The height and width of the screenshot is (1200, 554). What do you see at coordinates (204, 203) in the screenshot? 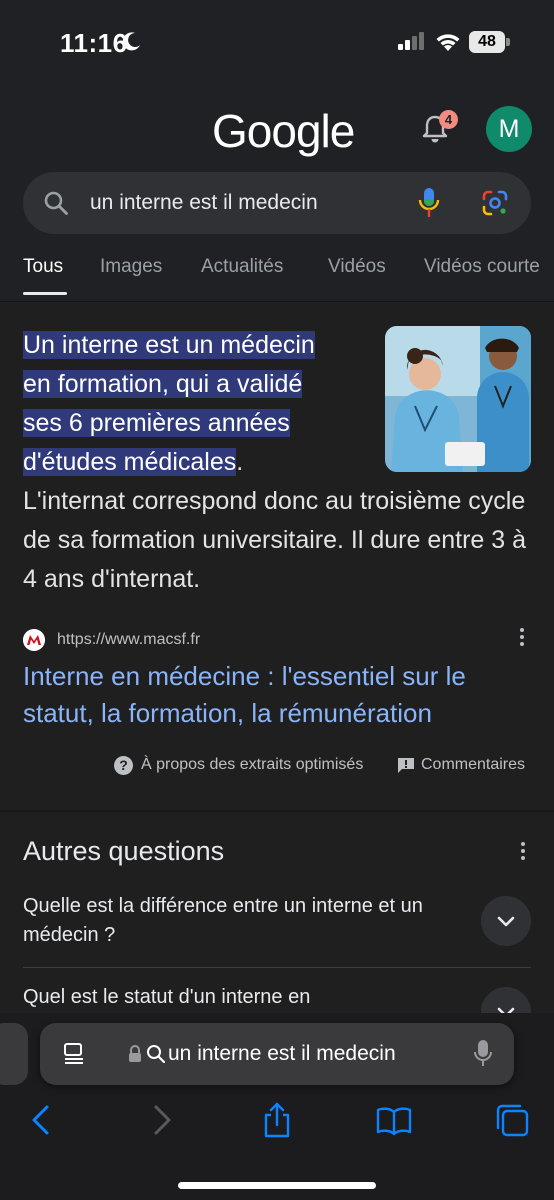
I see `search-input: un interne est il medecin` at bounding box center [204, 203].